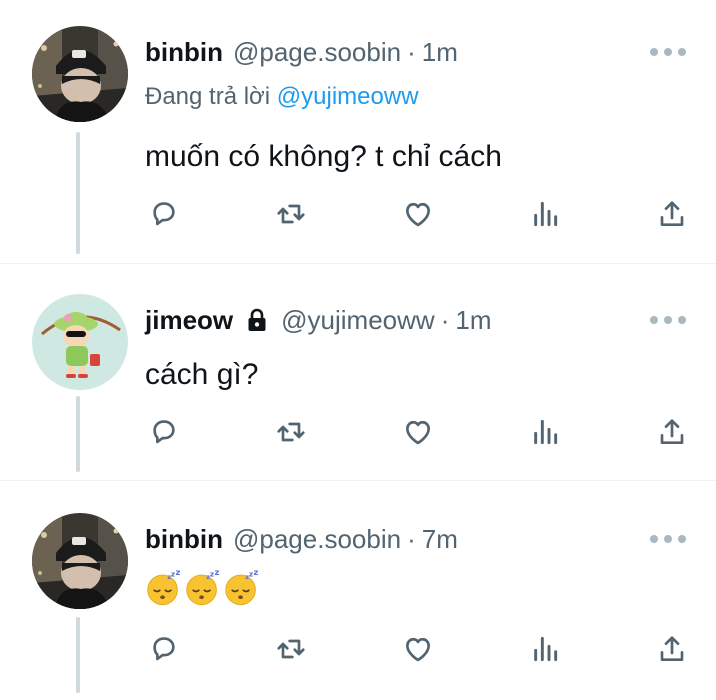 This screenshot has width=716, height=700. Describe the element at coordinates (78, 193) in the screenshot. I see `thread-line` at that location.